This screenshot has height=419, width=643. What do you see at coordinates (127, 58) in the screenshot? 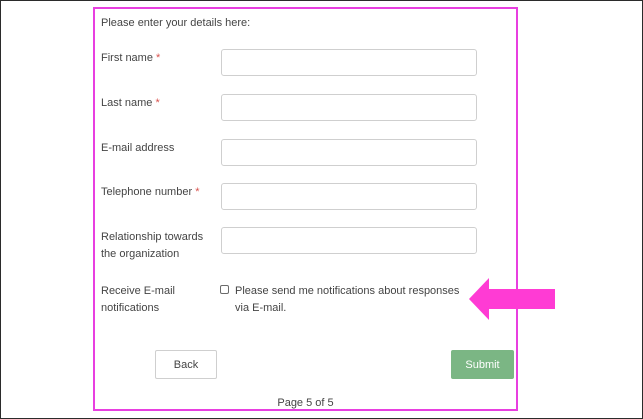
I see `first-name-label-text: First name` at bounding box center [127, 58].